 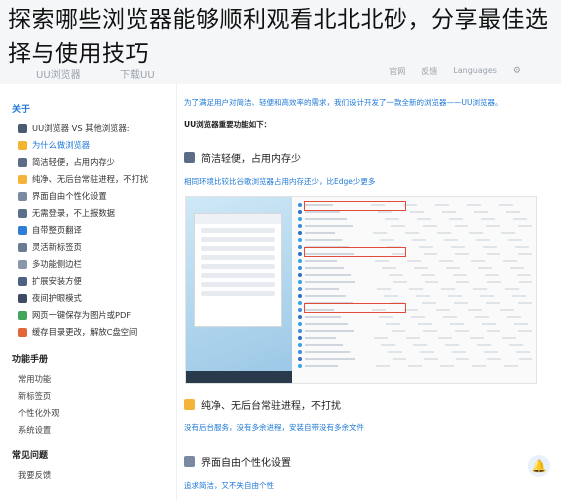 I want to click on sidebar-item-settings: 系统设置, so click(x=34, y=430).